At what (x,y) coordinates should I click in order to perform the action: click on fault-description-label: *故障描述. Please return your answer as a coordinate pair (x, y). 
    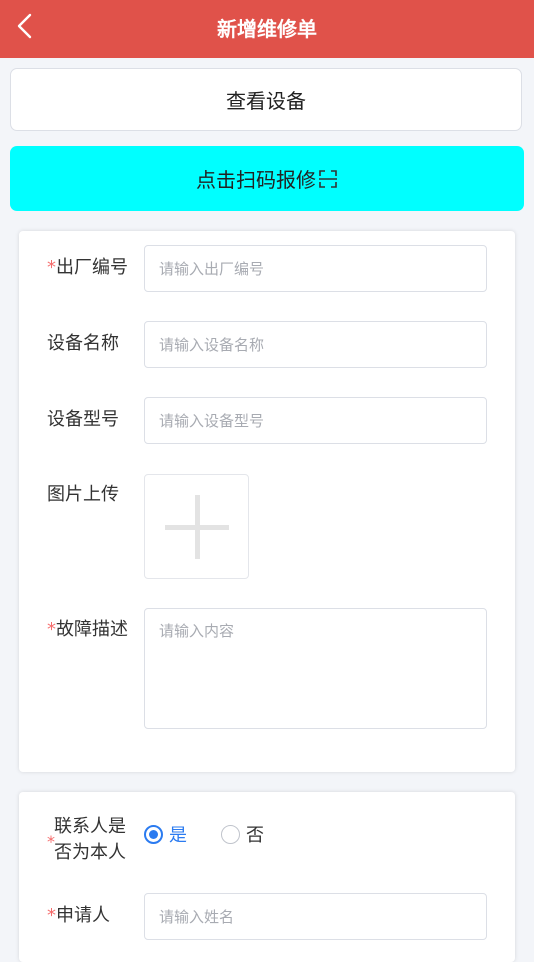
    Looking at the image, I should click on (87, 630).